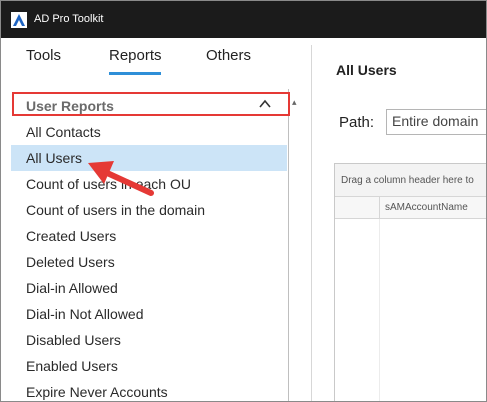 The height and width of the screenshot is (402, 487). What do you see at coordinates (228, 55) in the screenshot?
I see `tab-others: Others` at bounding box center [228, 55].